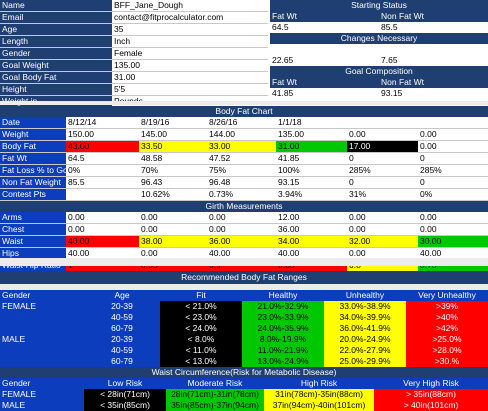 The width and height of the screenshot is (488, 411). Describe the element at coordinates (241, 170) in the screenshot. I see `body-fat-cell: 75%` at that location.